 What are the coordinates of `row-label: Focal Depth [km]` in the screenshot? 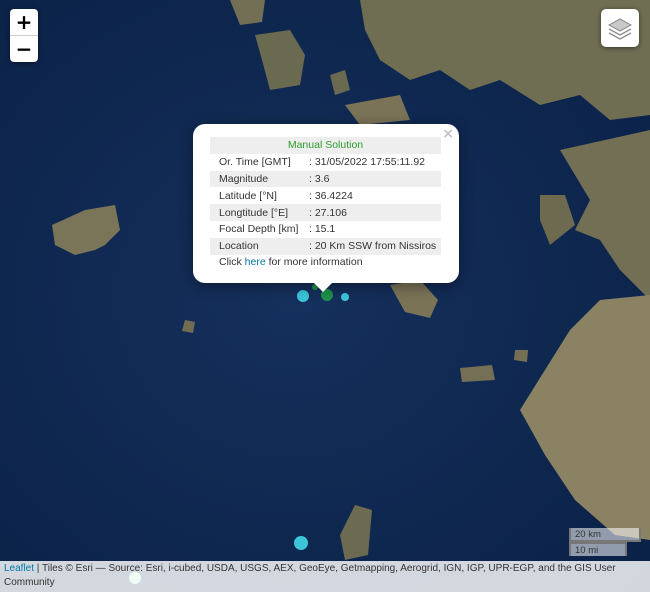 It's located at (259, 229).